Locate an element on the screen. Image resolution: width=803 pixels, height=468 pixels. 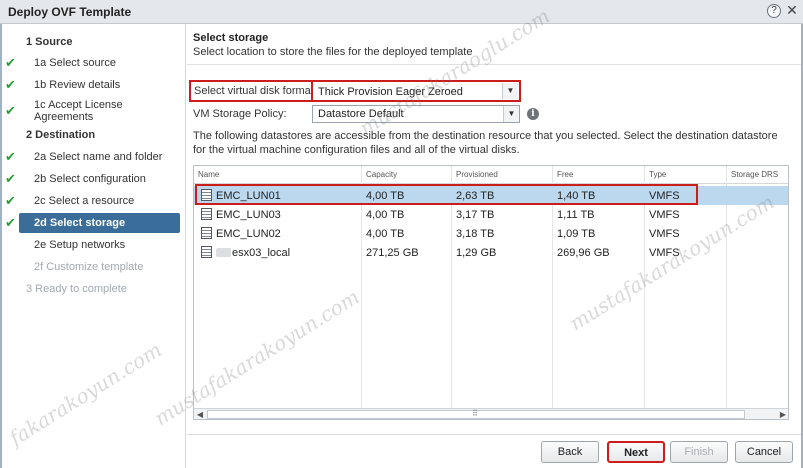
step-select-source: ✔ 1a Select source is located at coordinates (93, 63).